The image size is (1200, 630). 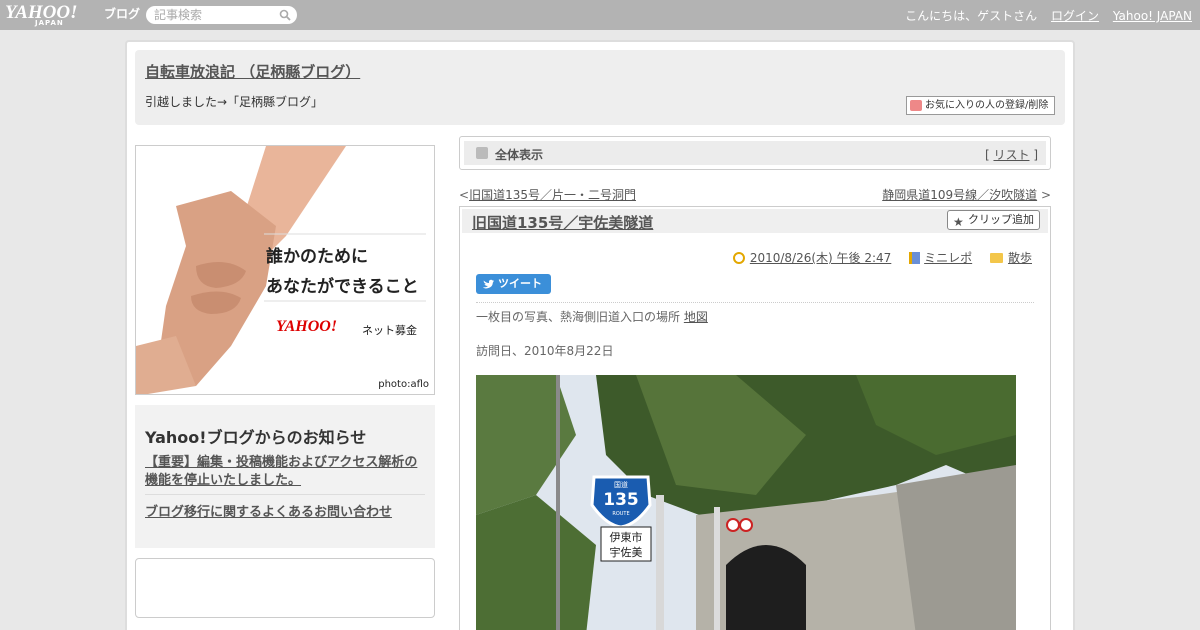 I want to click on route-sign-number: 135, so click(x=621, y=500).